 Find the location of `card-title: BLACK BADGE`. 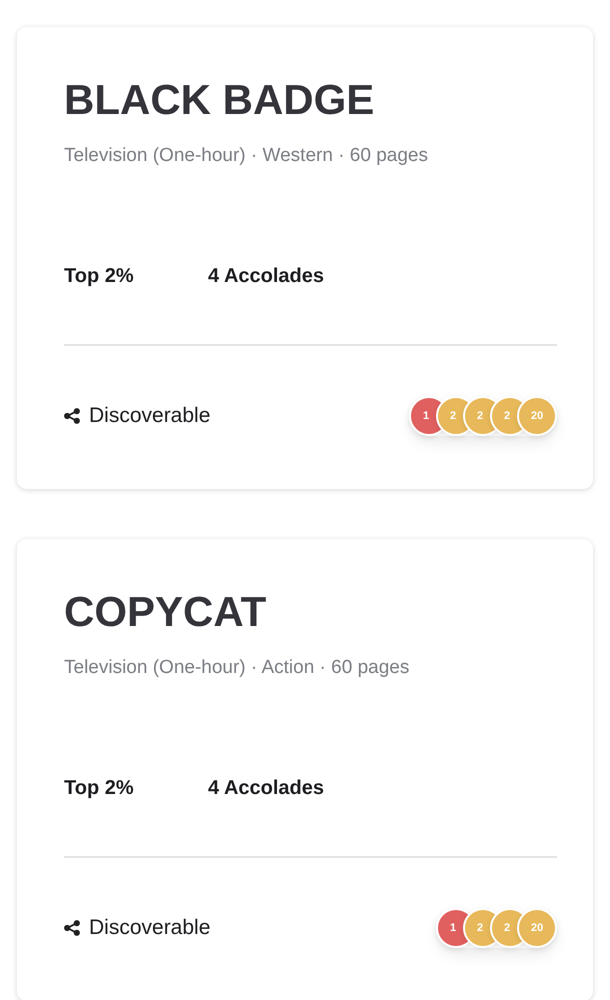

card-title: BLACK BADGE is located at coordinates (220, 100).